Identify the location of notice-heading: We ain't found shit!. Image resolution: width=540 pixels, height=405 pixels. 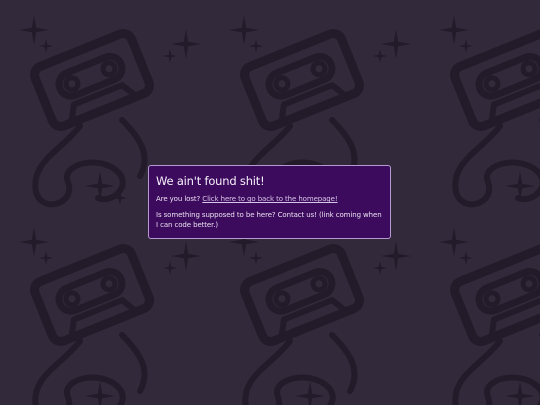
(210, 181).